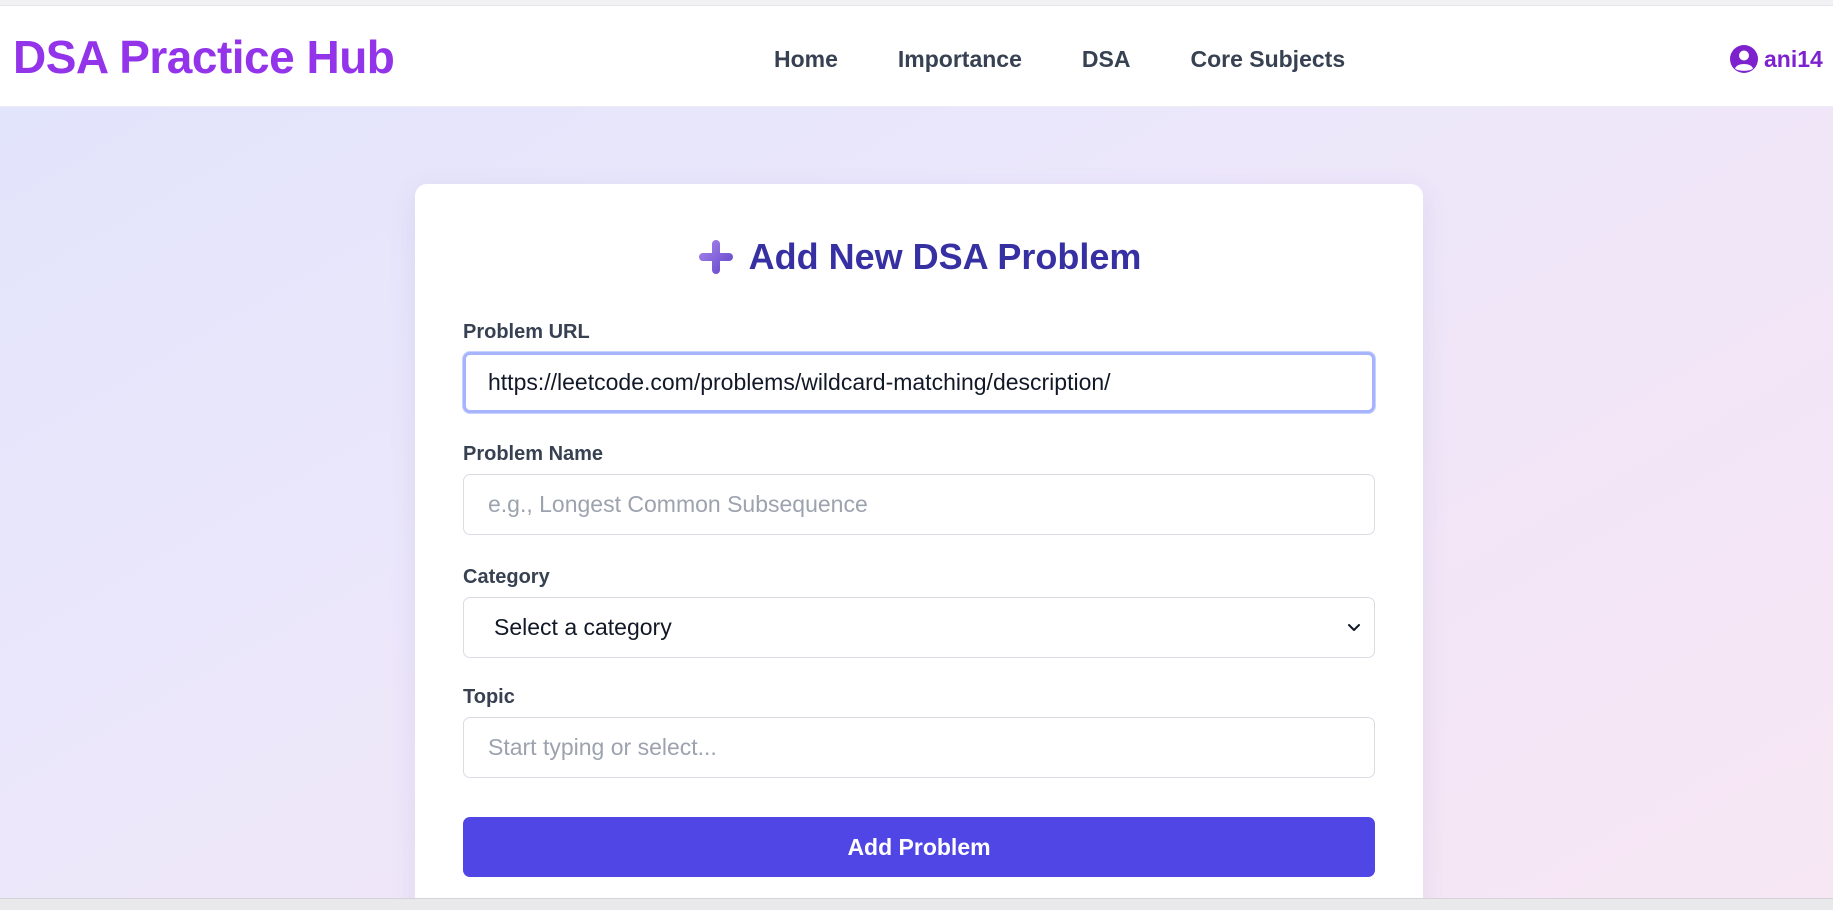 The height and width of the screenshot is (910, 1833). Describe the element at coordinates (916, 904) in the screenshot. I see `browser-bottom-edge` at that location.